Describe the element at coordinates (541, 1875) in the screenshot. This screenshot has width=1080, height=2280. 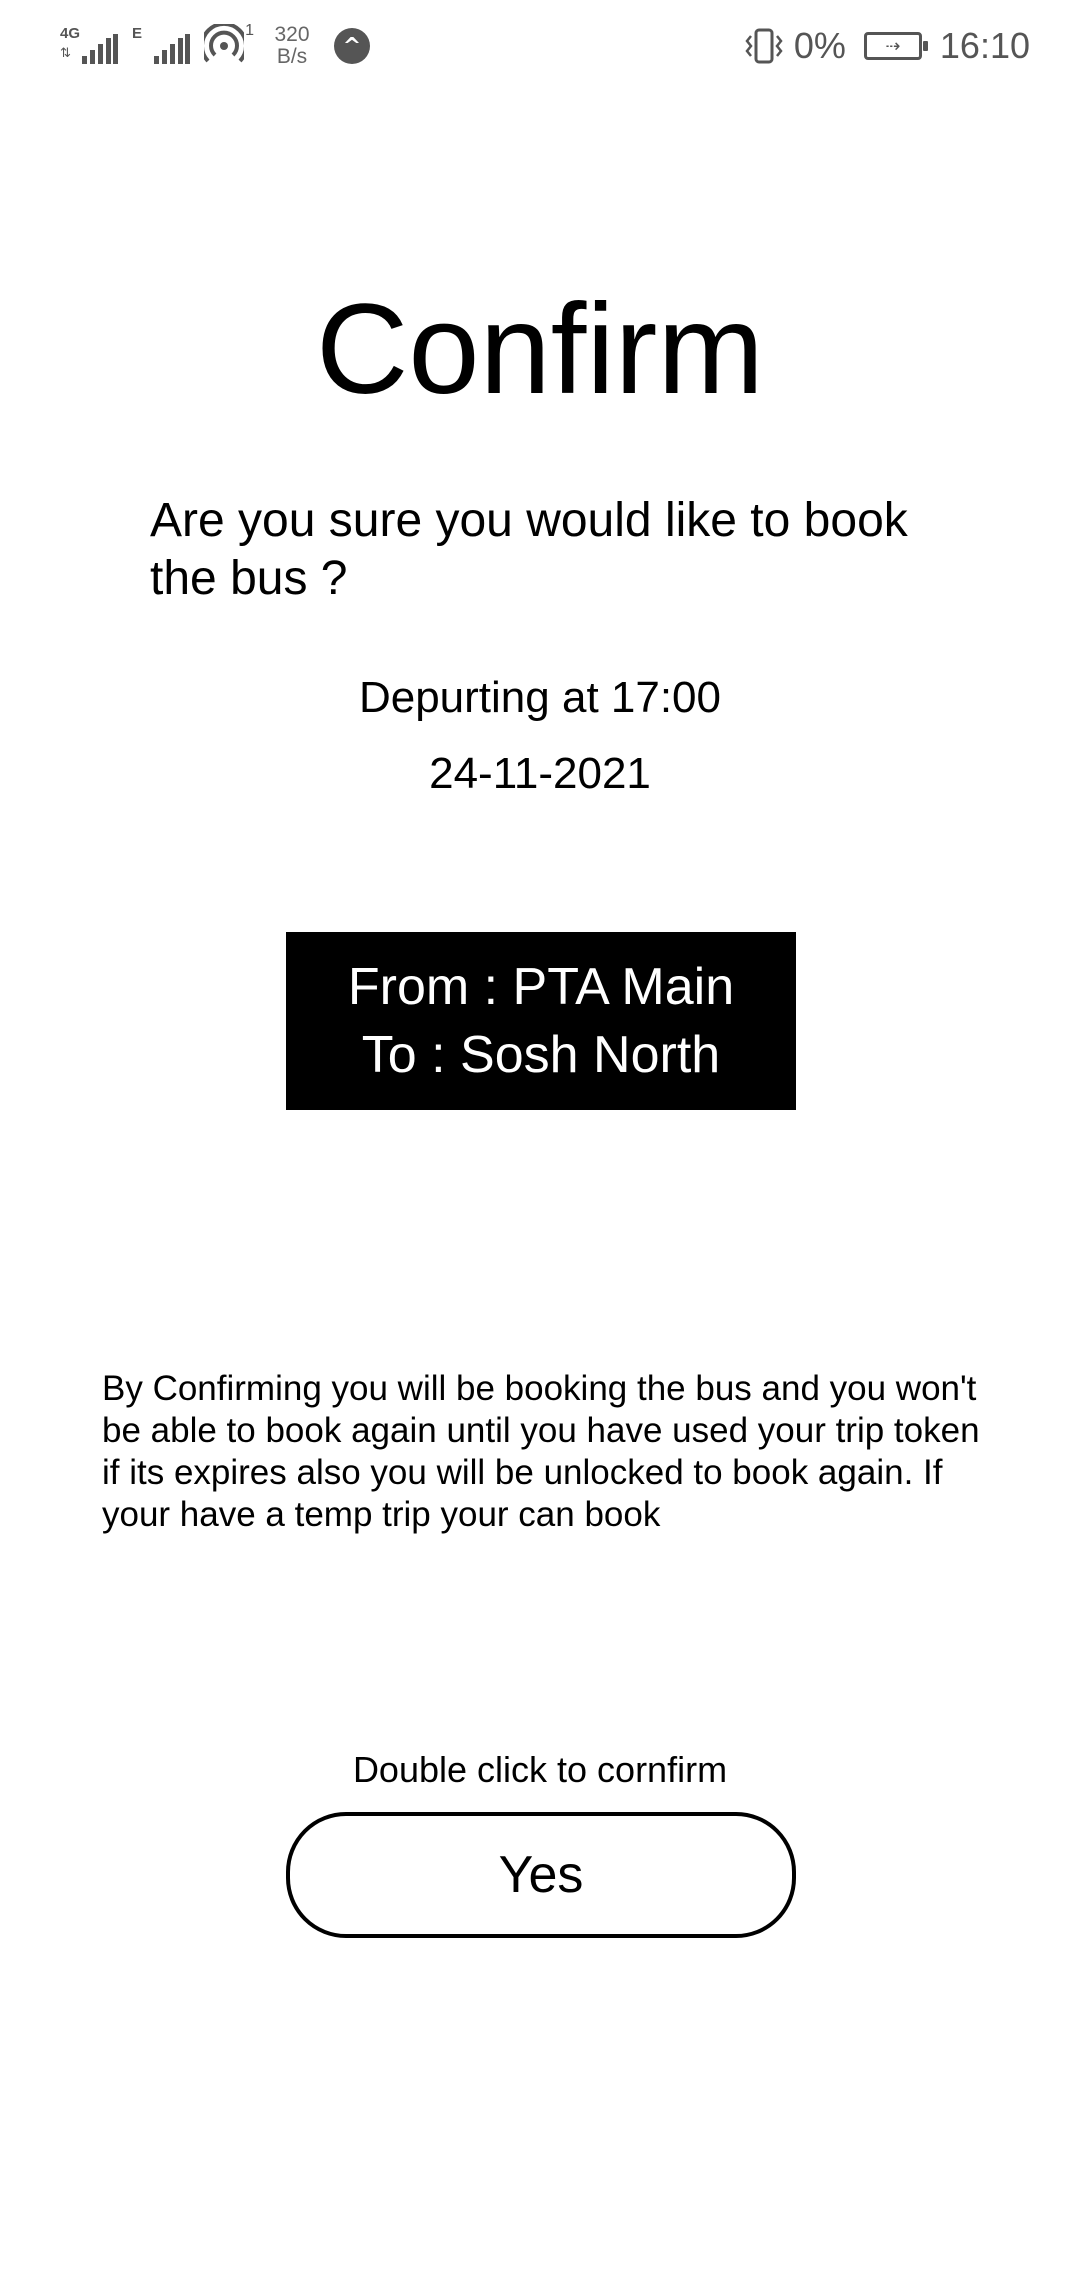
I see `yes-button: Yes` at that location.